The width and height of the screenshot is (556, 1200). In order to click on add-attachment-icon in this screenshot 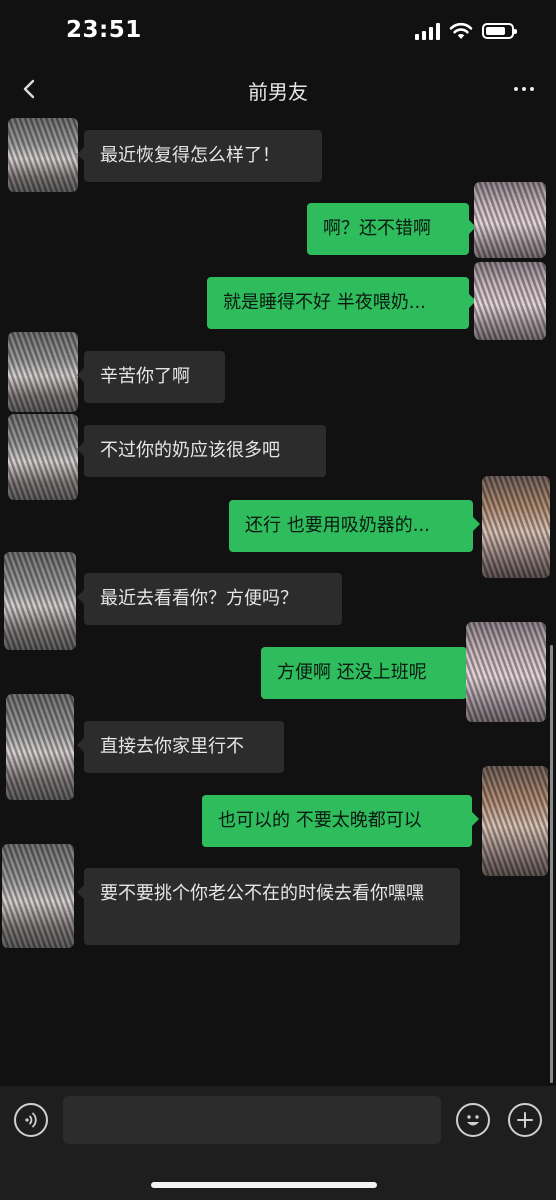, I will do `click(525, 1120)`.